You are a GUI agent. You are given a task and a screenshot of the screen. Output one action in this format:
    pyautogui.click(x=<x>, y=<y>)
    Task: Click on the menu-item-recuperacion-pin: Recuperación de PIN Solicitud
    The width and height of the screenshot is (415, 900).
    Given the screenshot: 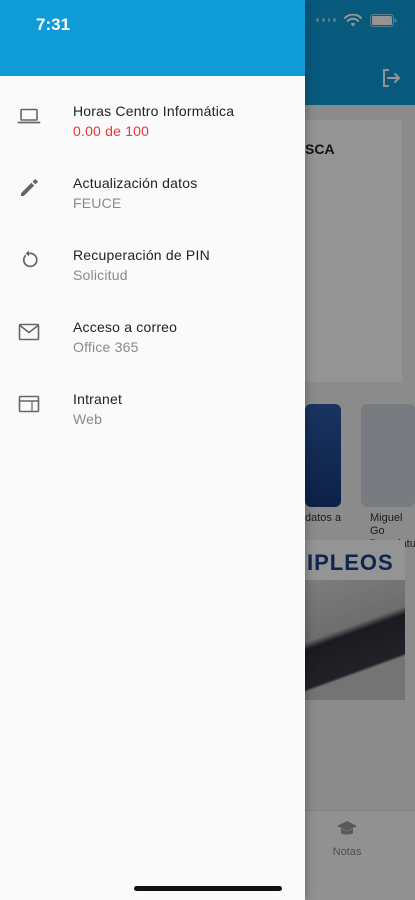 What is the action you would take?
    pyautogui.click(x=152, y=270)
    